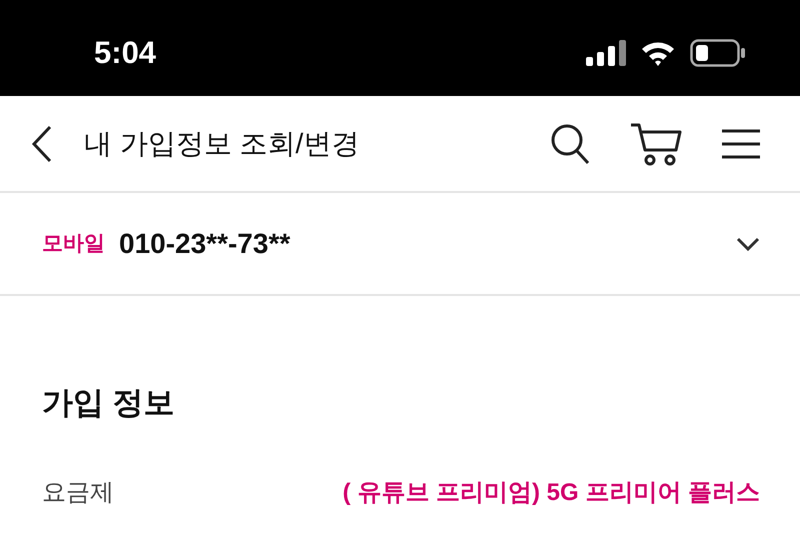 This screenshot has width=800, height=544. I want to click on menu-icon, so click(741, 143).